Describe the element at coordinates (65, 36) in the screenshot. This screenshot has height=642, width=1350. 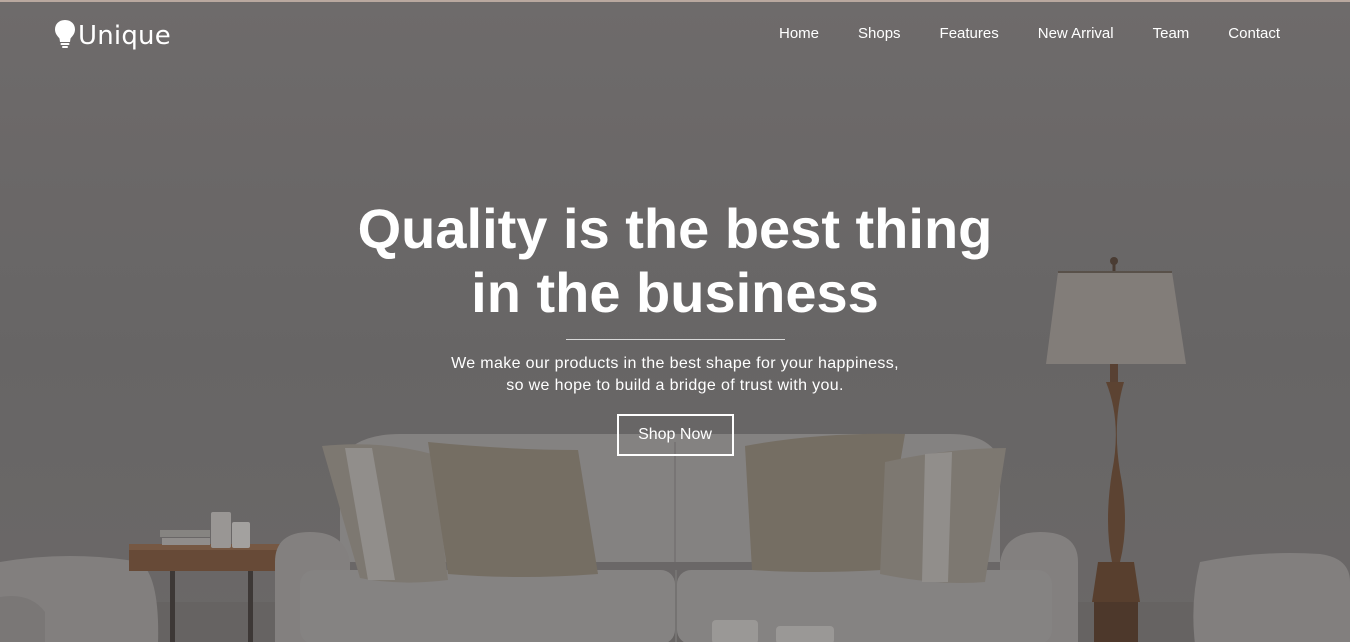
I see `lightbulb-icon` at that location.